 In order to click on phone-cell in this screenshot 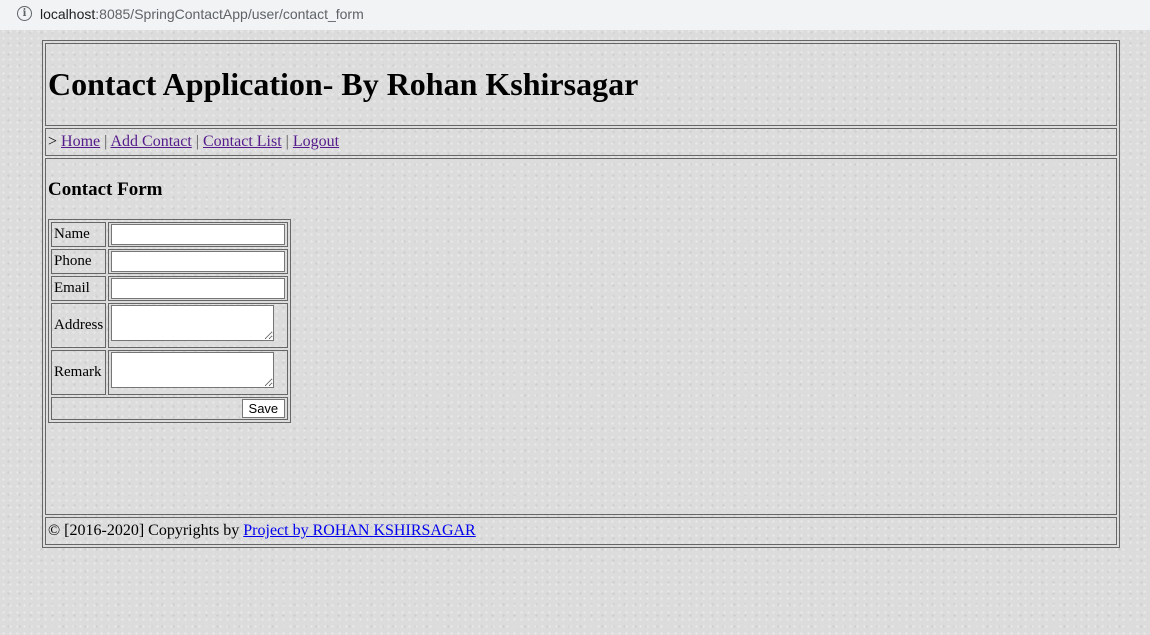, I will do `click(198, 262)`.